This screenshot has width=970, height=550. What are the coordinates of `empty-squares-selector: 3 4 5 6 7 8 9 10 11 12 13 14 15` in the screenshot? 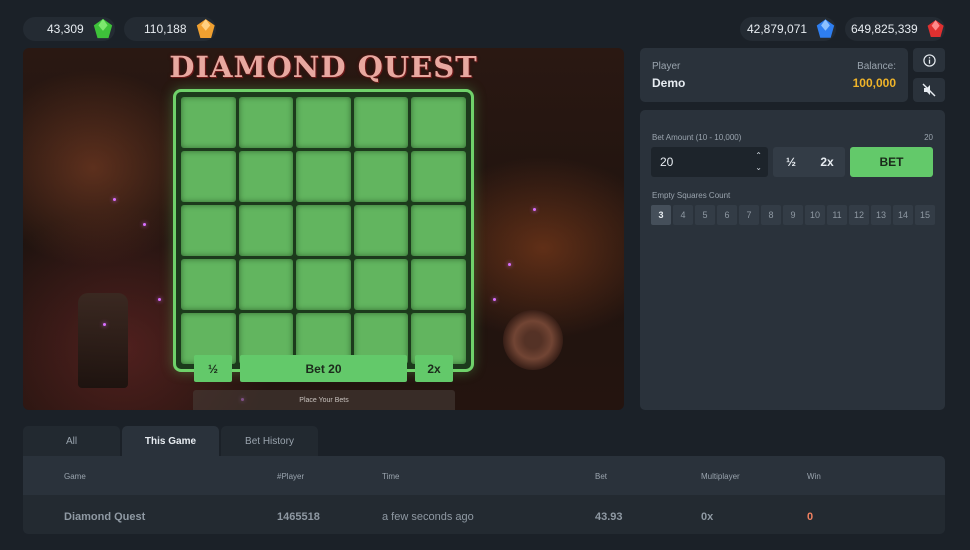 It's located at (793, 215).